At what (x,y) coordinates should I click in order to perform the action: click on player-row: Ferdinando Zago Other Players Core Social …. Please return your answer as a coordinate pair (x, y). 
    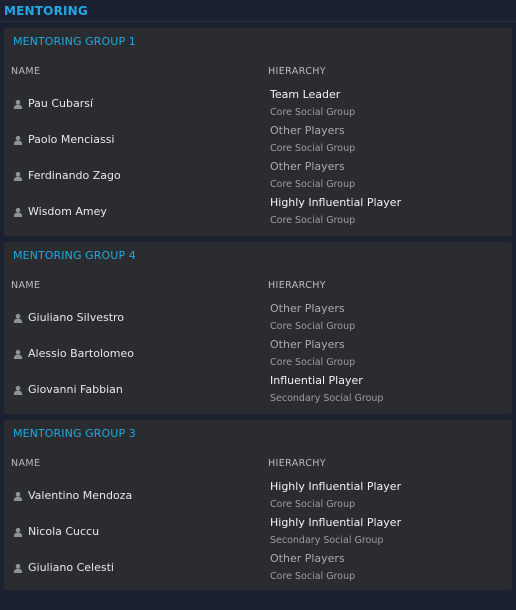
    Looking at the image, I should click on (258, 176).